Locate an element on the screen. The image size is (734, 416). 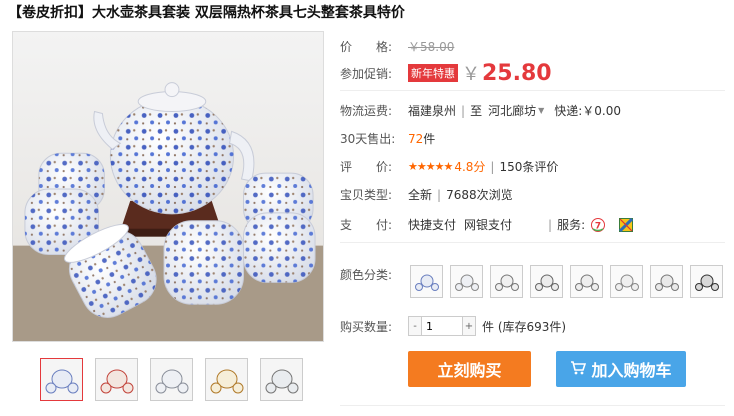
add-to-cart-button: 加入购物车 is located at coordinates (621, 369).